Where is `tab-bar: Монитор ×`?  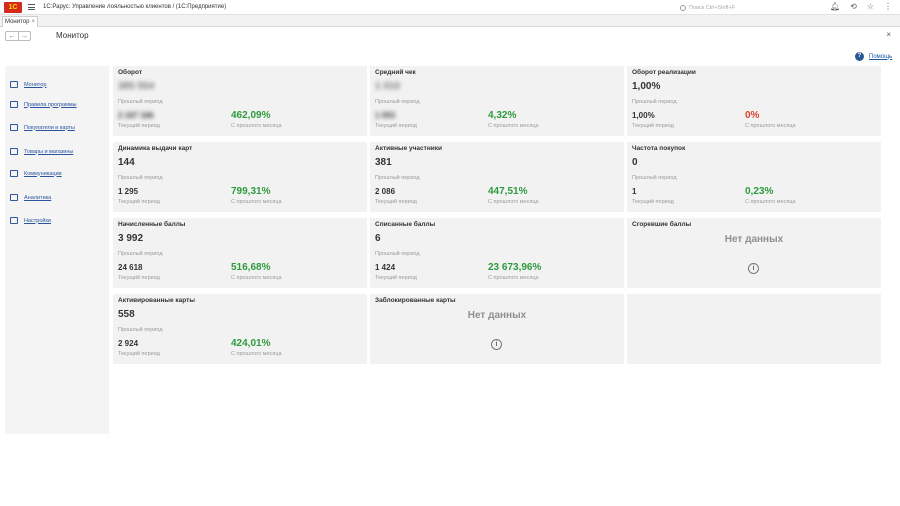
tab-bar: Монитор × is located at coordinates (450, 21).